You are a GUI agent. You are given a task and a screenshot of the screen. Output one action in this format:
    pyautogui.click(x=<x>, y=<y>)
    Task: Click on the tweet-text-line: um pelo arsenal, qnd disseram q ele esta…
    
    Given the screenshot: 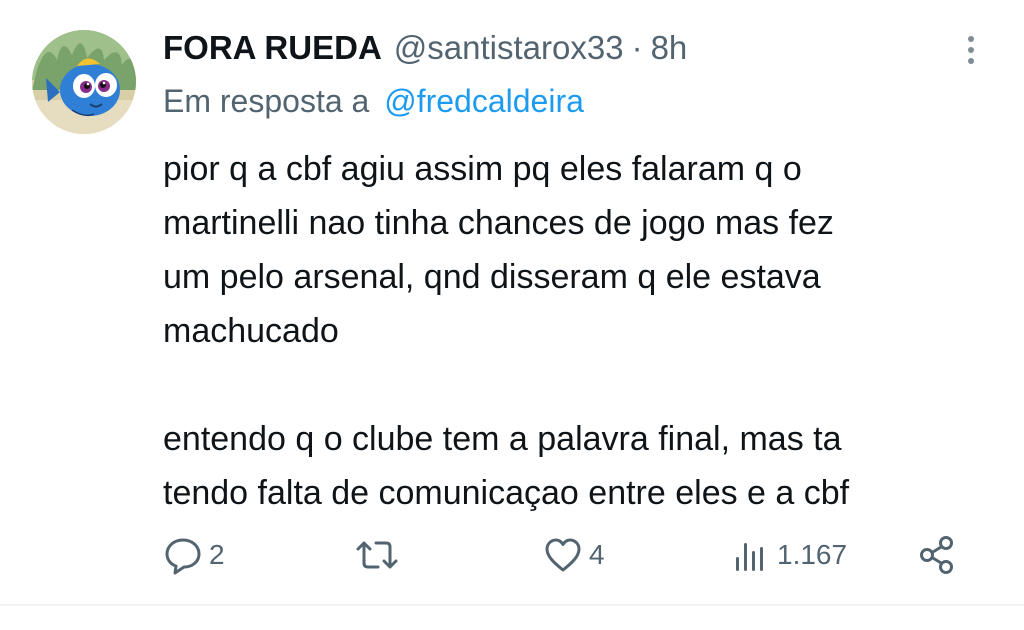 What is the action you would take?
    pyautogui.click(x=492, y=277)
    